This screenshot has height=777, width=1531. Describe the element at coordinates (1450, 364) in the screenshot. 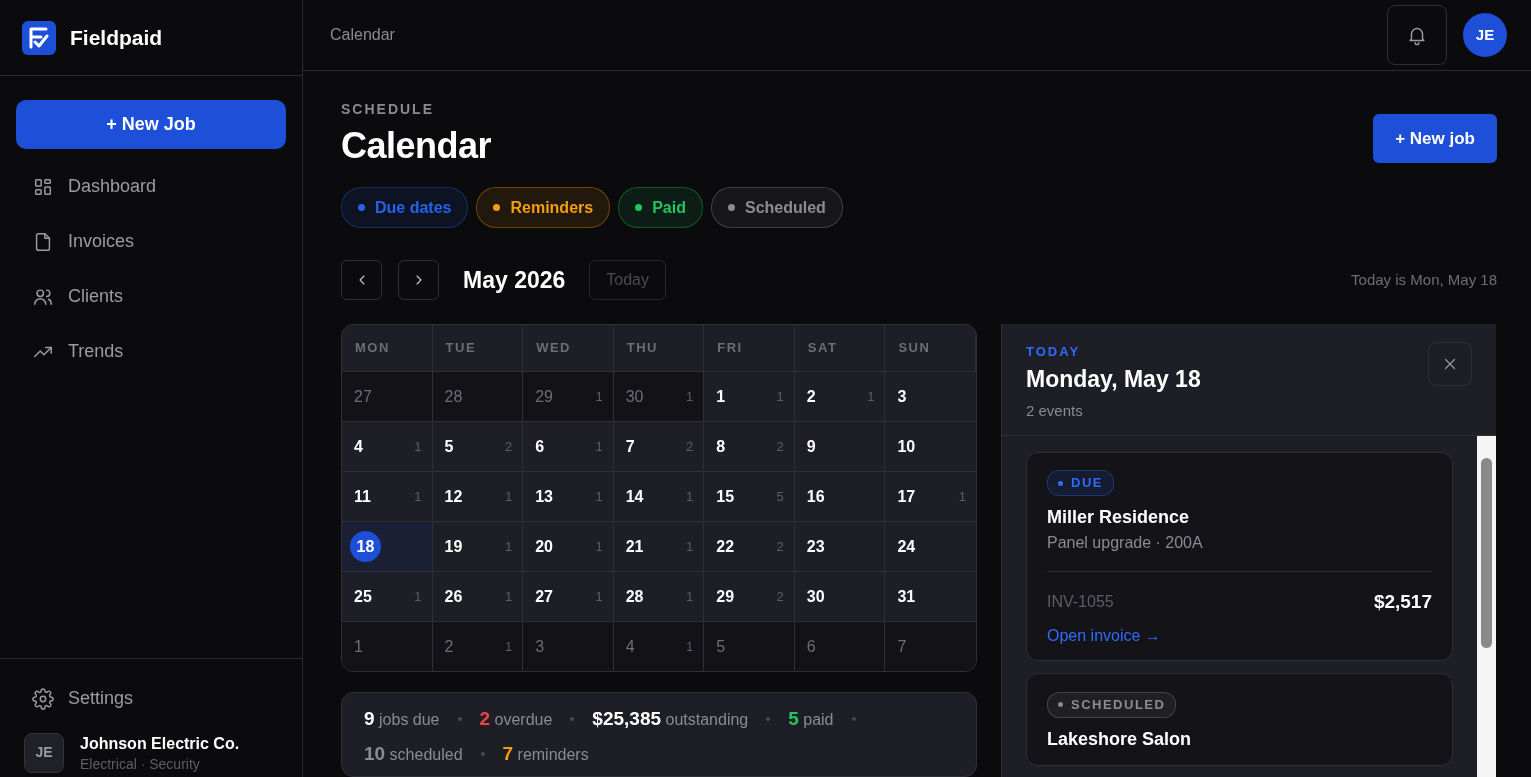

I see `close-button` at that location.